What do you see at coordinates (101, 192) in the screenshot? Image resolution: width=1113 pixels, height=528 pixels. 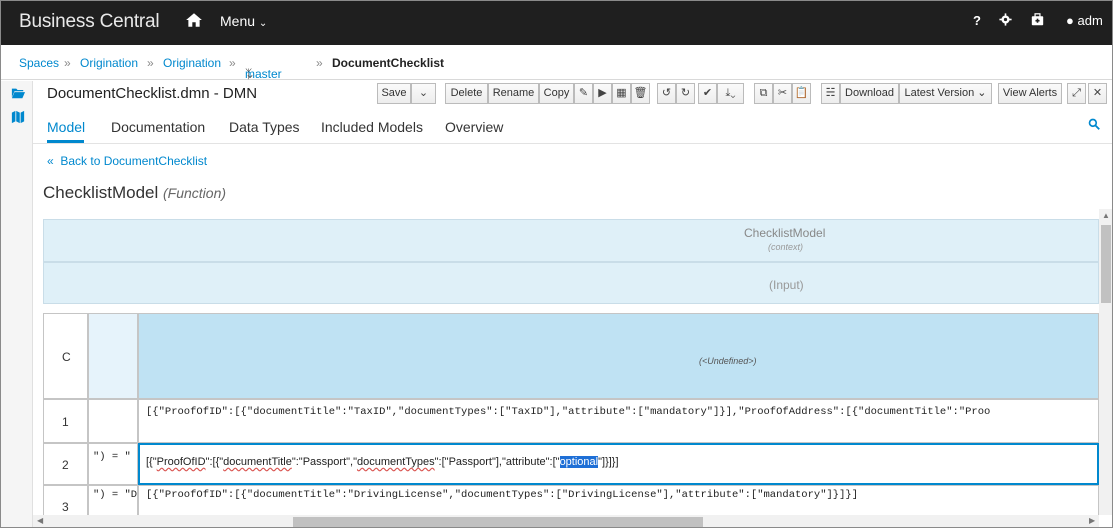 I see `function-name: ChecklistModel` at bounding box center [101, 192].